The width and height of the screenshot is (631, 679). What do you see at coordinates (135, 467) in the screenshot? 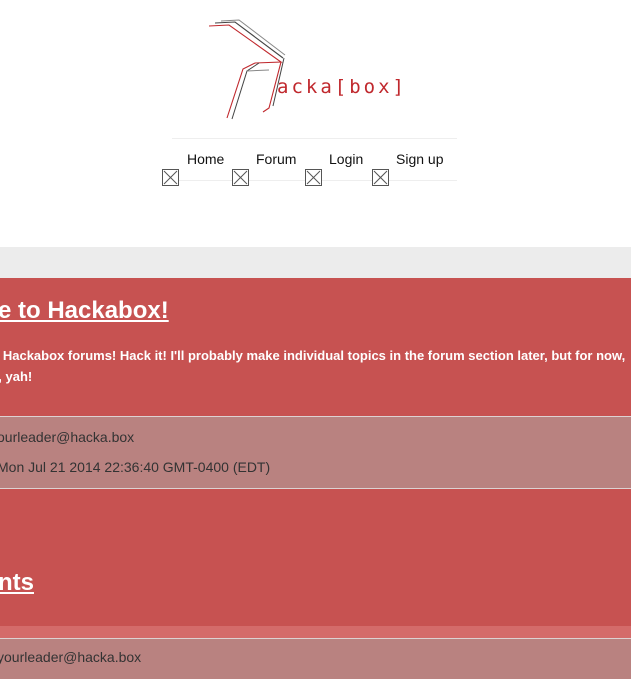
I see `post-date: Mon Jul 21 2014 22:36:40 GMT-0400 (EDT)` at bounding box center [135, 467].